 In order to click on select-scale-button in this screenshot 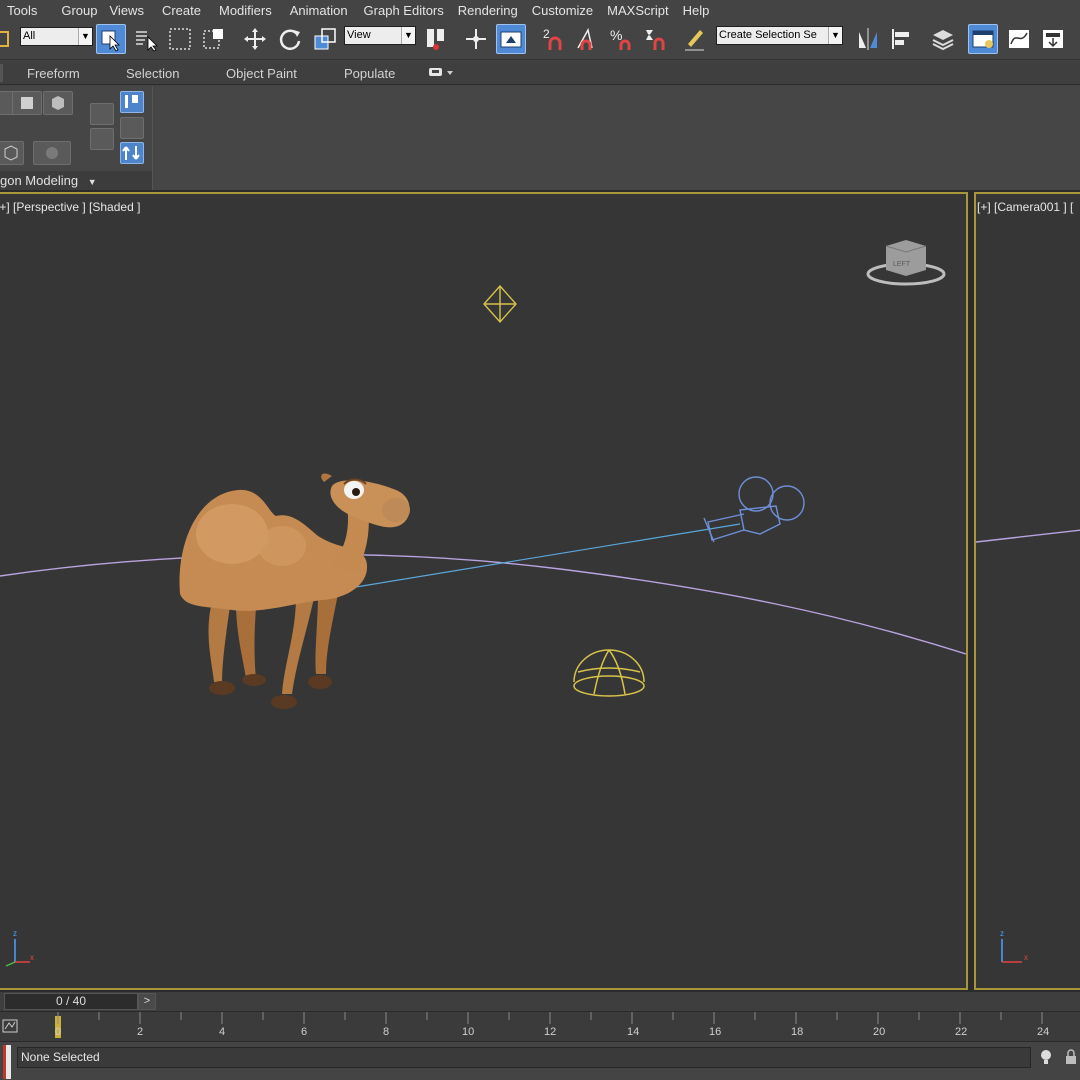, I will do `click(325, 39)`.